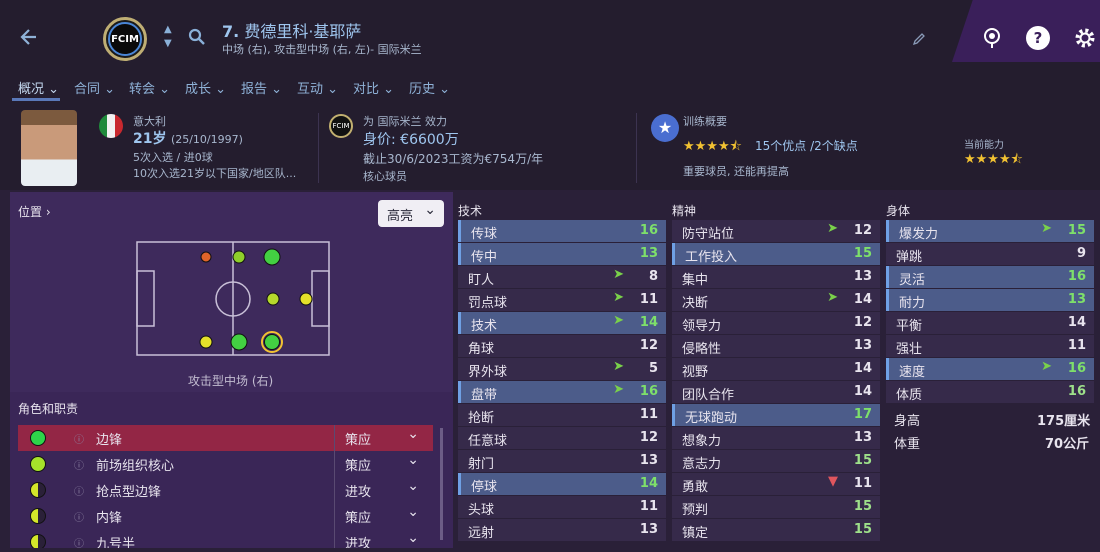 The height and width of the screenshot is (552, 1100). I want to click on attribute-row: 预判 15, so click(776, 507).